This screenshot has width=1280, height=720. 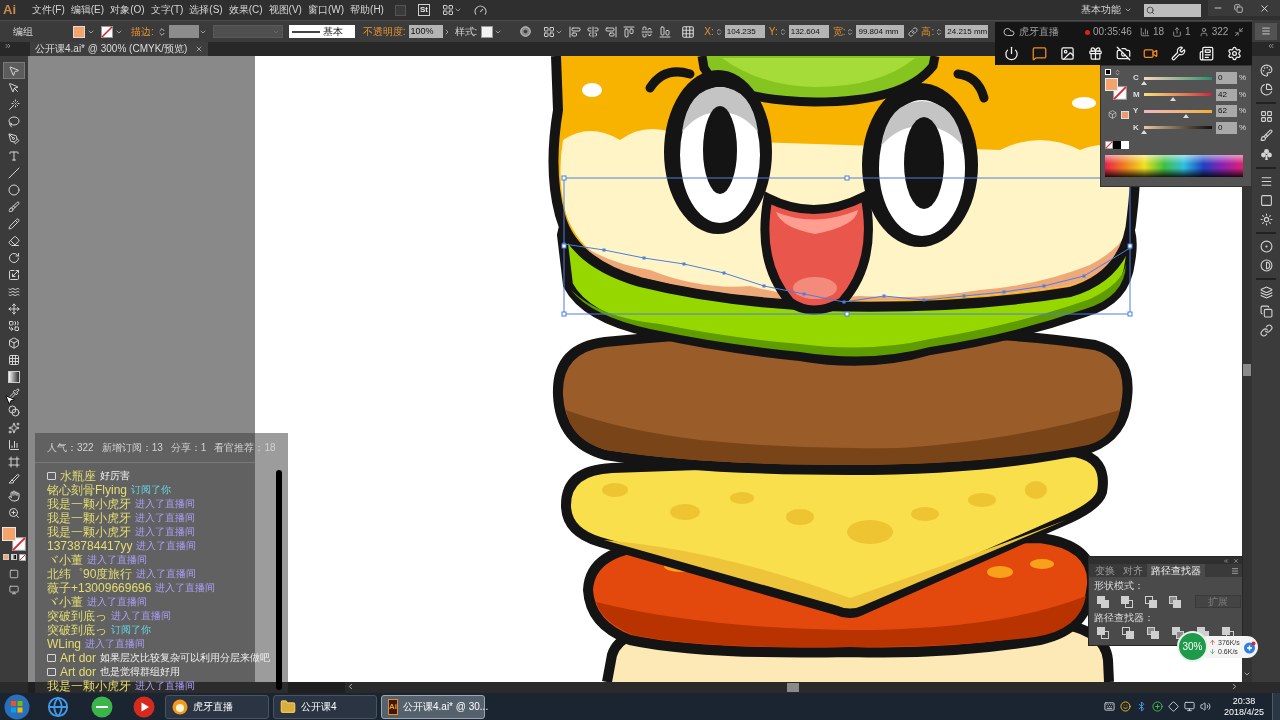 What do you see at coordinates (487, 31) in the screenshot?
I see `style-swatch` at bounding box center [487, 31].